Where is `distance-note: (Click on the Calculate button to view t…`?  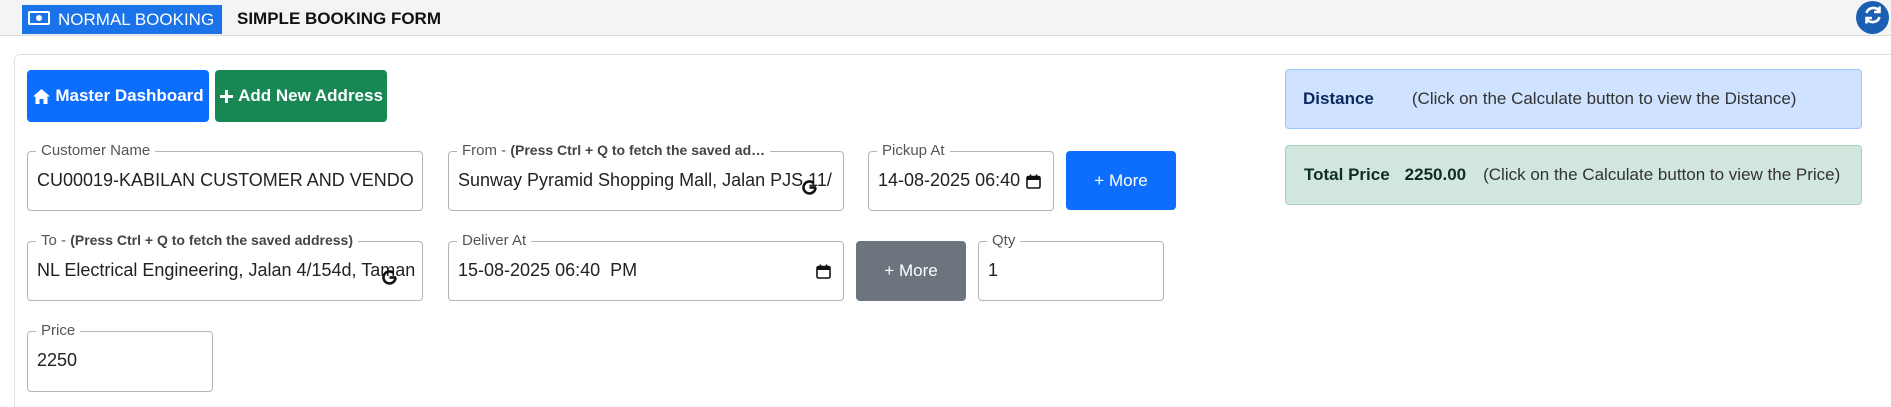
distance-note: (Click on the Calculate button to view t… is located at coordinates (1604, 98).